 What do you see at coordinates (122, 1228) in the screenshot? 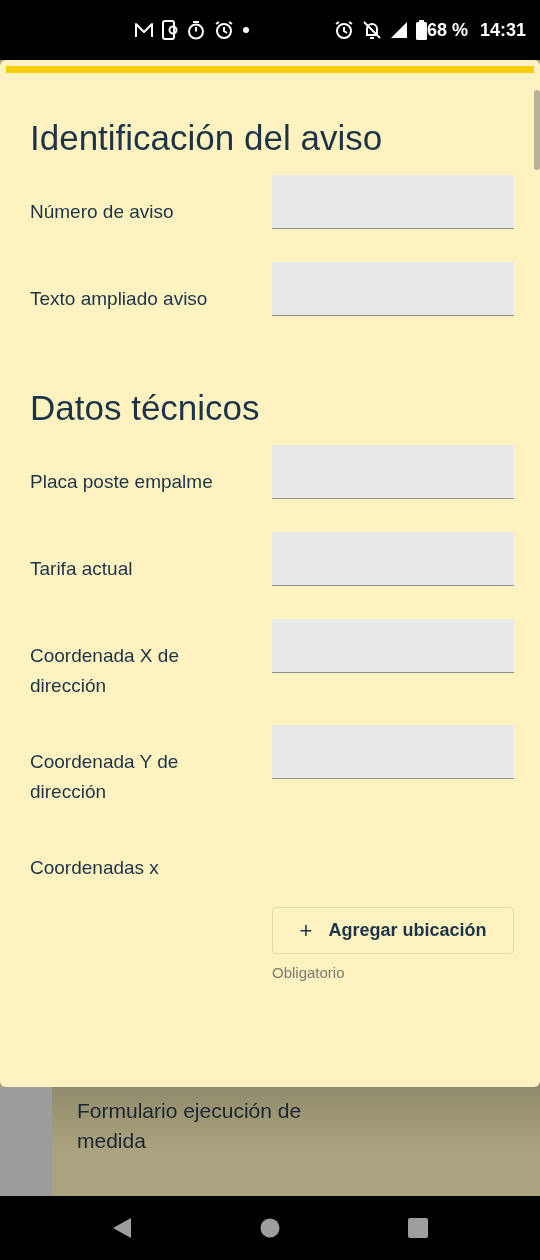
I see `back-icon` at bounding box center [122, 1228].